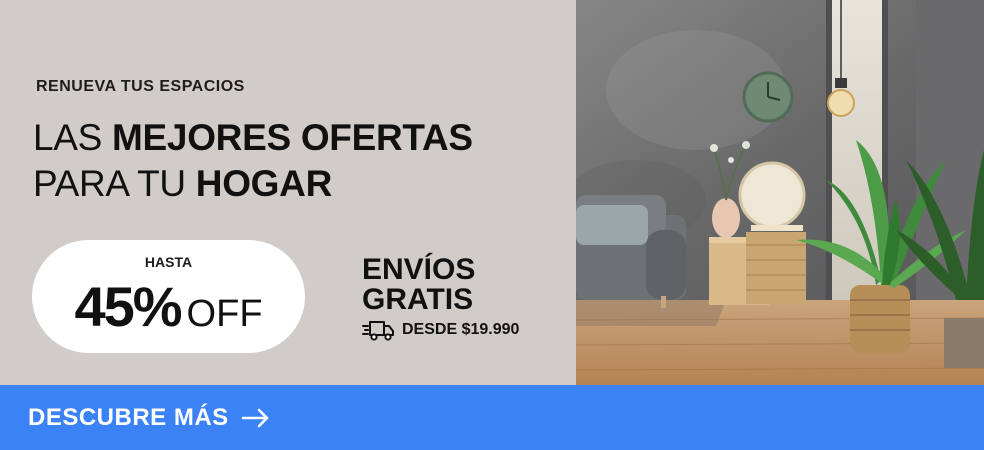 The width and height of the screenshot is (984, 450). I want to click on shipping-headline: ENVÍOS GRATIS, so click(418, 285).